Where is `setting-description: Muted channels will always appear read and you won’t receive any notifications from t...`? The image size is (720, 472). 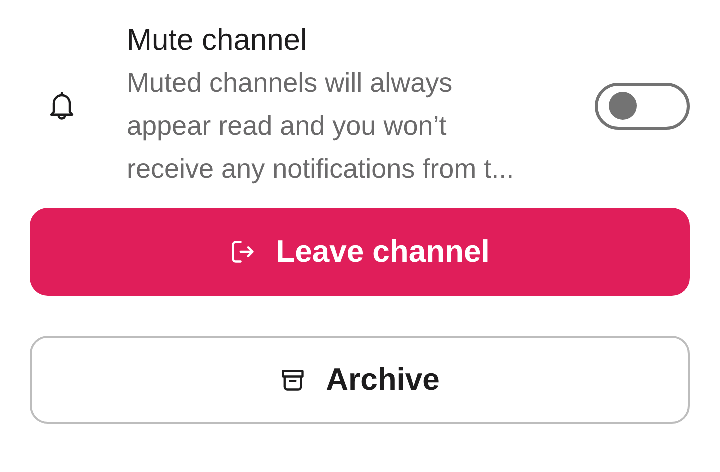 setting-description: Muted channels will always appear read and you won’t receive any notifications from t... is located at coordinates (321, 126).